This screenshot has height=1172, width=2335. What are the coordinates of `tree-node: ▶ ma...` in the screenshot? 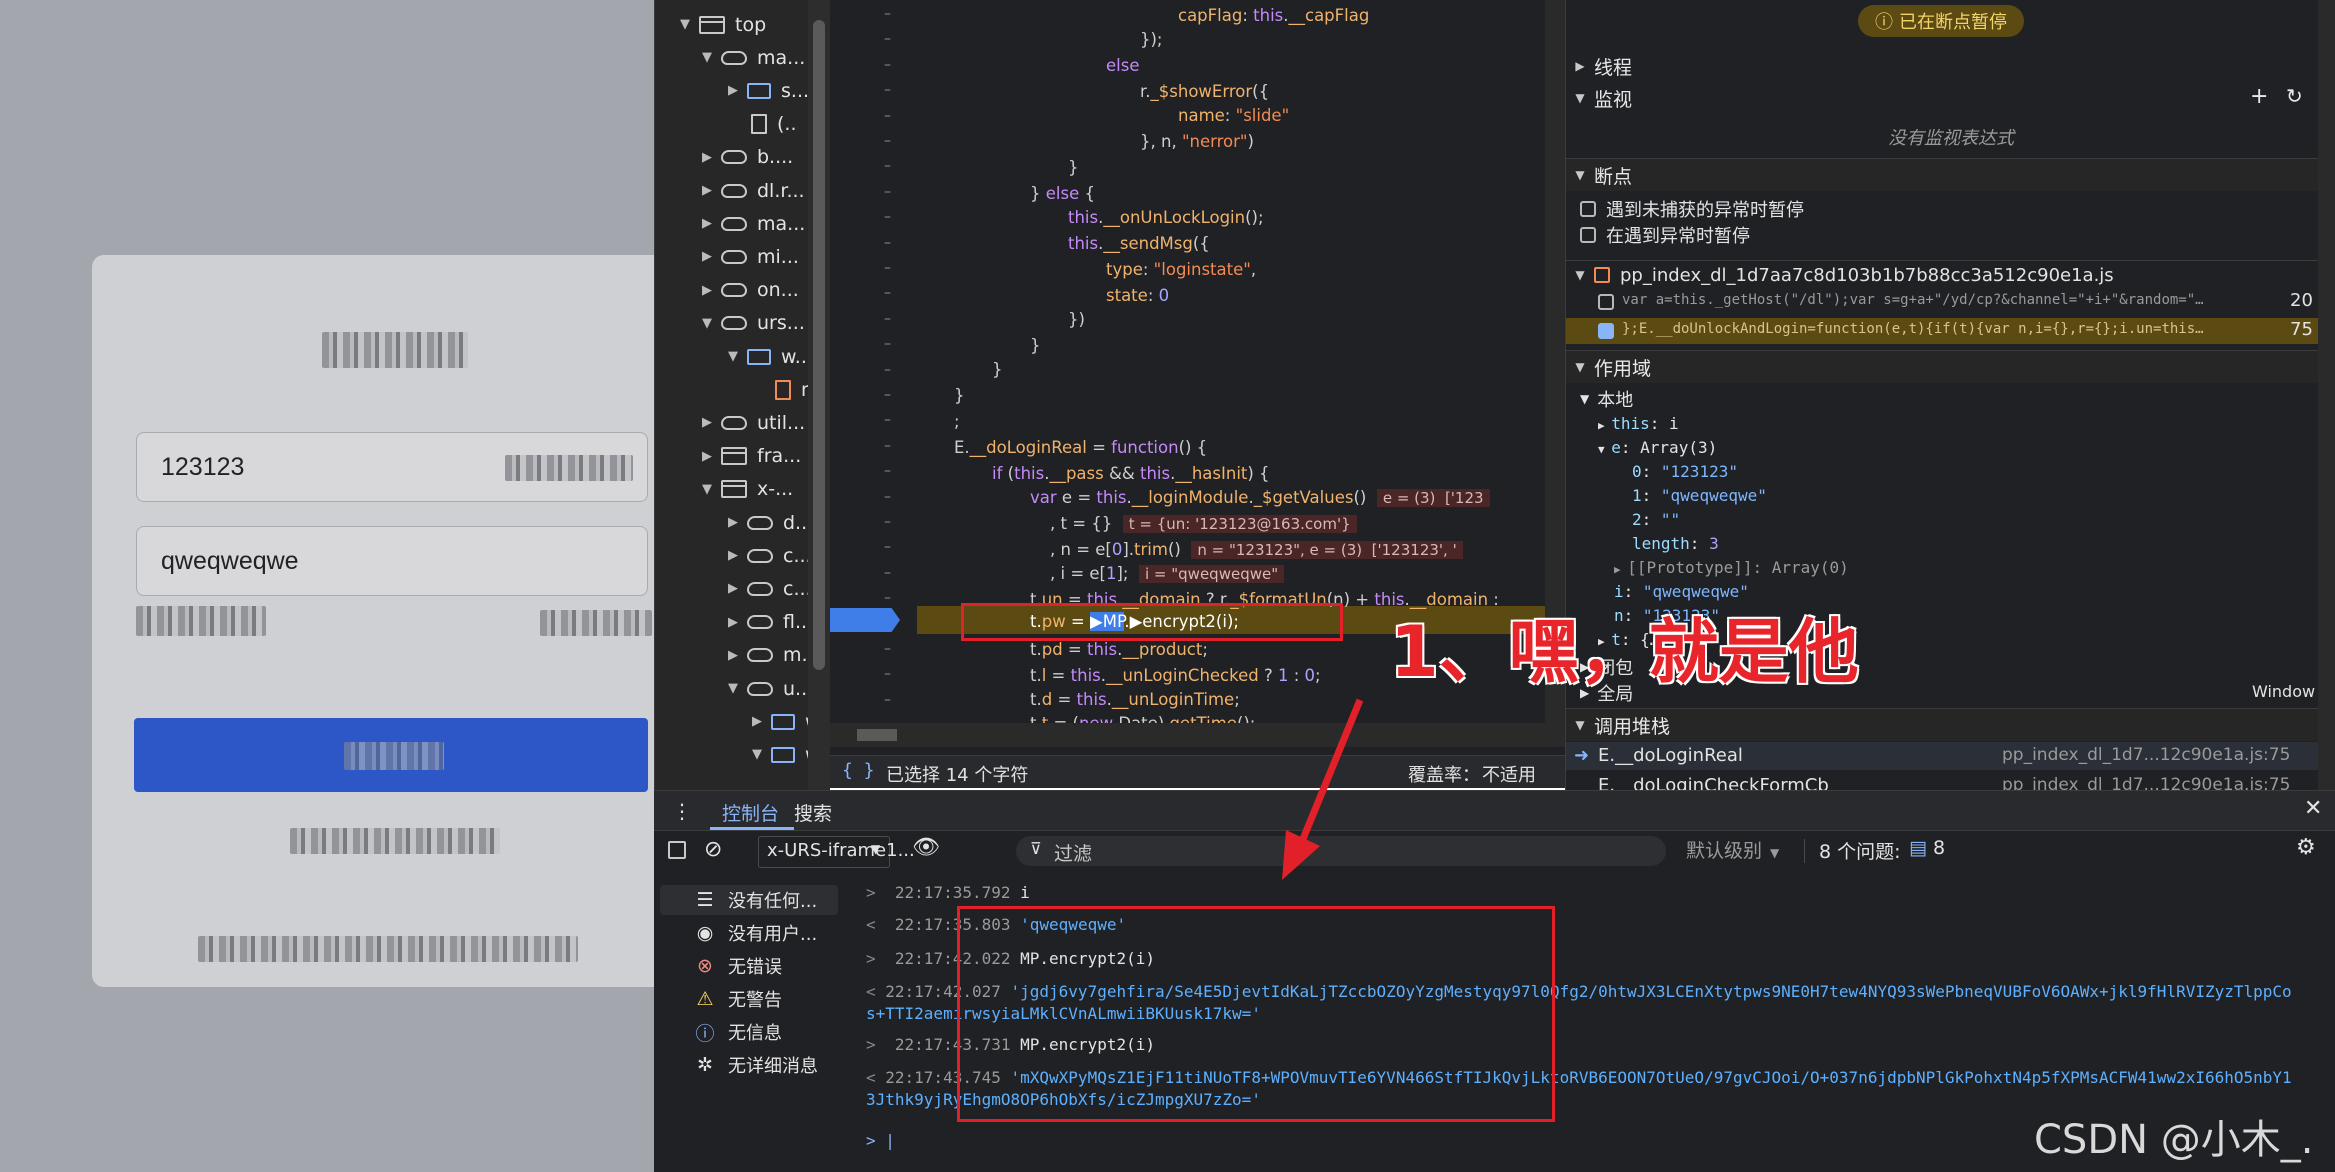 It's located at (753, 223).